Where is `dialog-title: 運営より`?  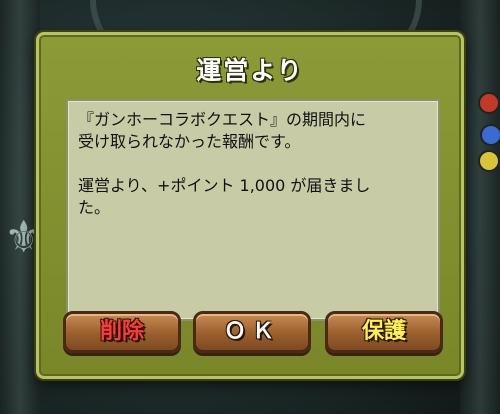 dialog-title: 運営より is located at coordinates (250, 70).